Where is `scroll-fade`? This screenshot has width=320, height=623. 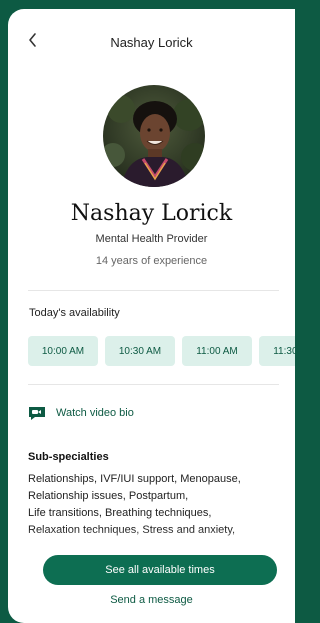
scroll-fade is located at coordinates (151, 543).